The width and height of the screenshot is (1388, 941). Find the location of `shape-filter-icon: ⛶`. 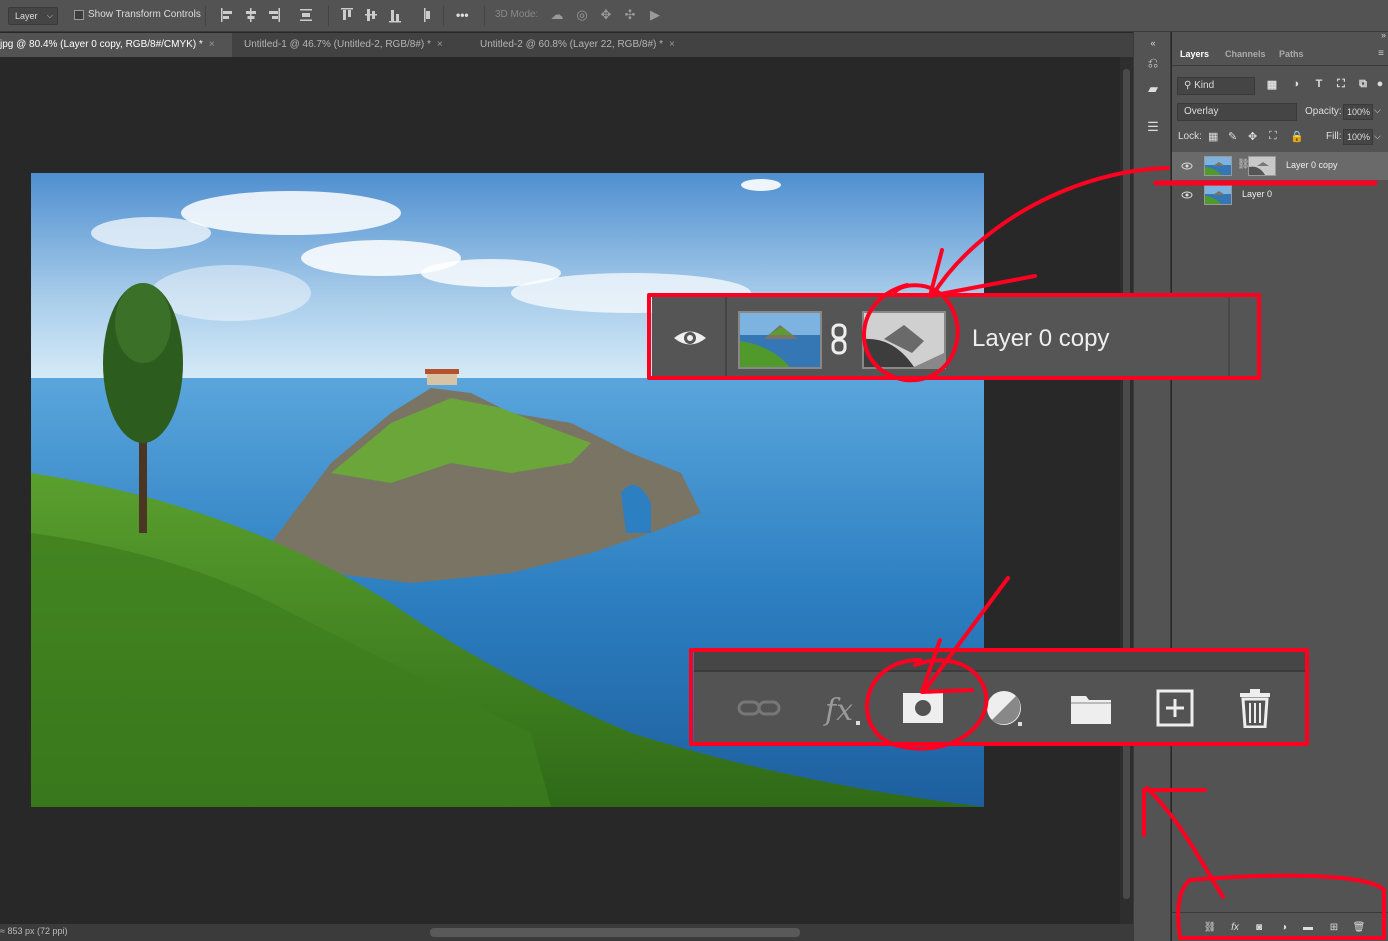

shape-filter-icon: ⛶ is located at coordinates (1341, 86).